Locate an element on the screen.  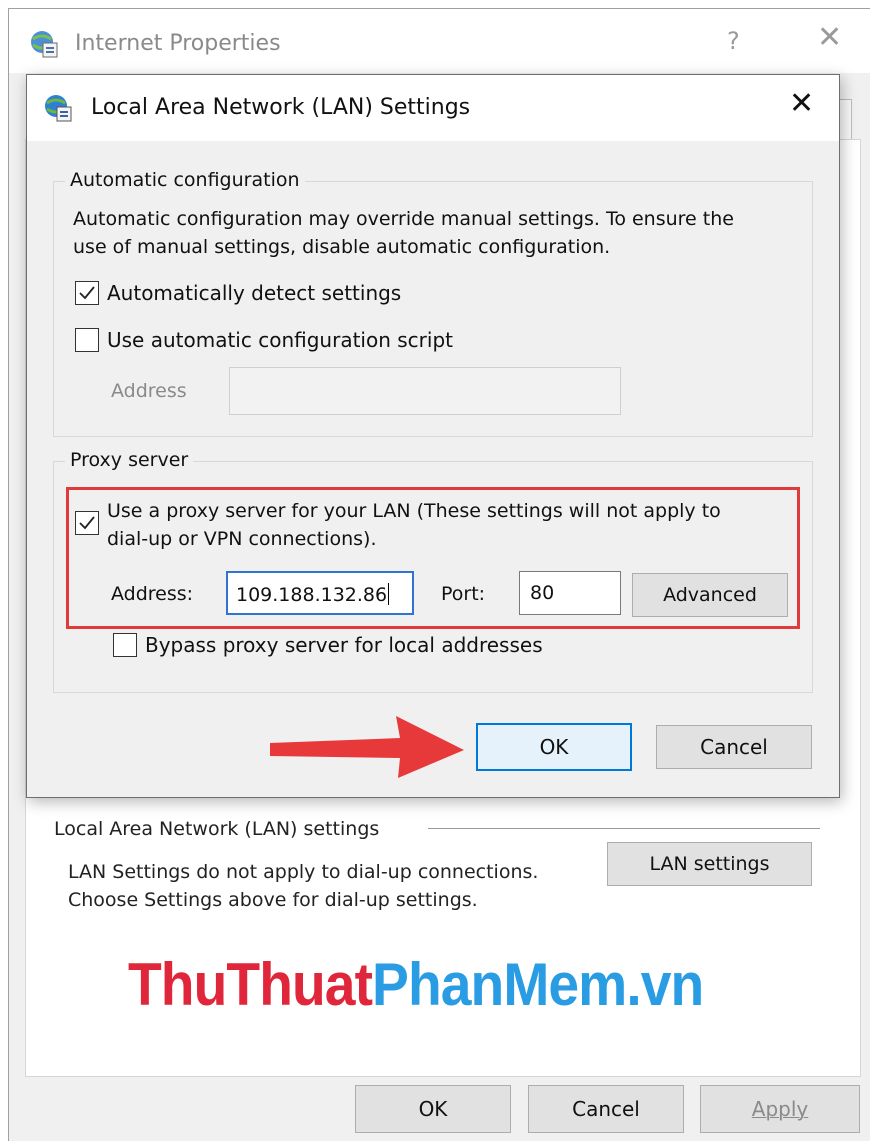
help-button: ? is located at coordinates (733, 41).